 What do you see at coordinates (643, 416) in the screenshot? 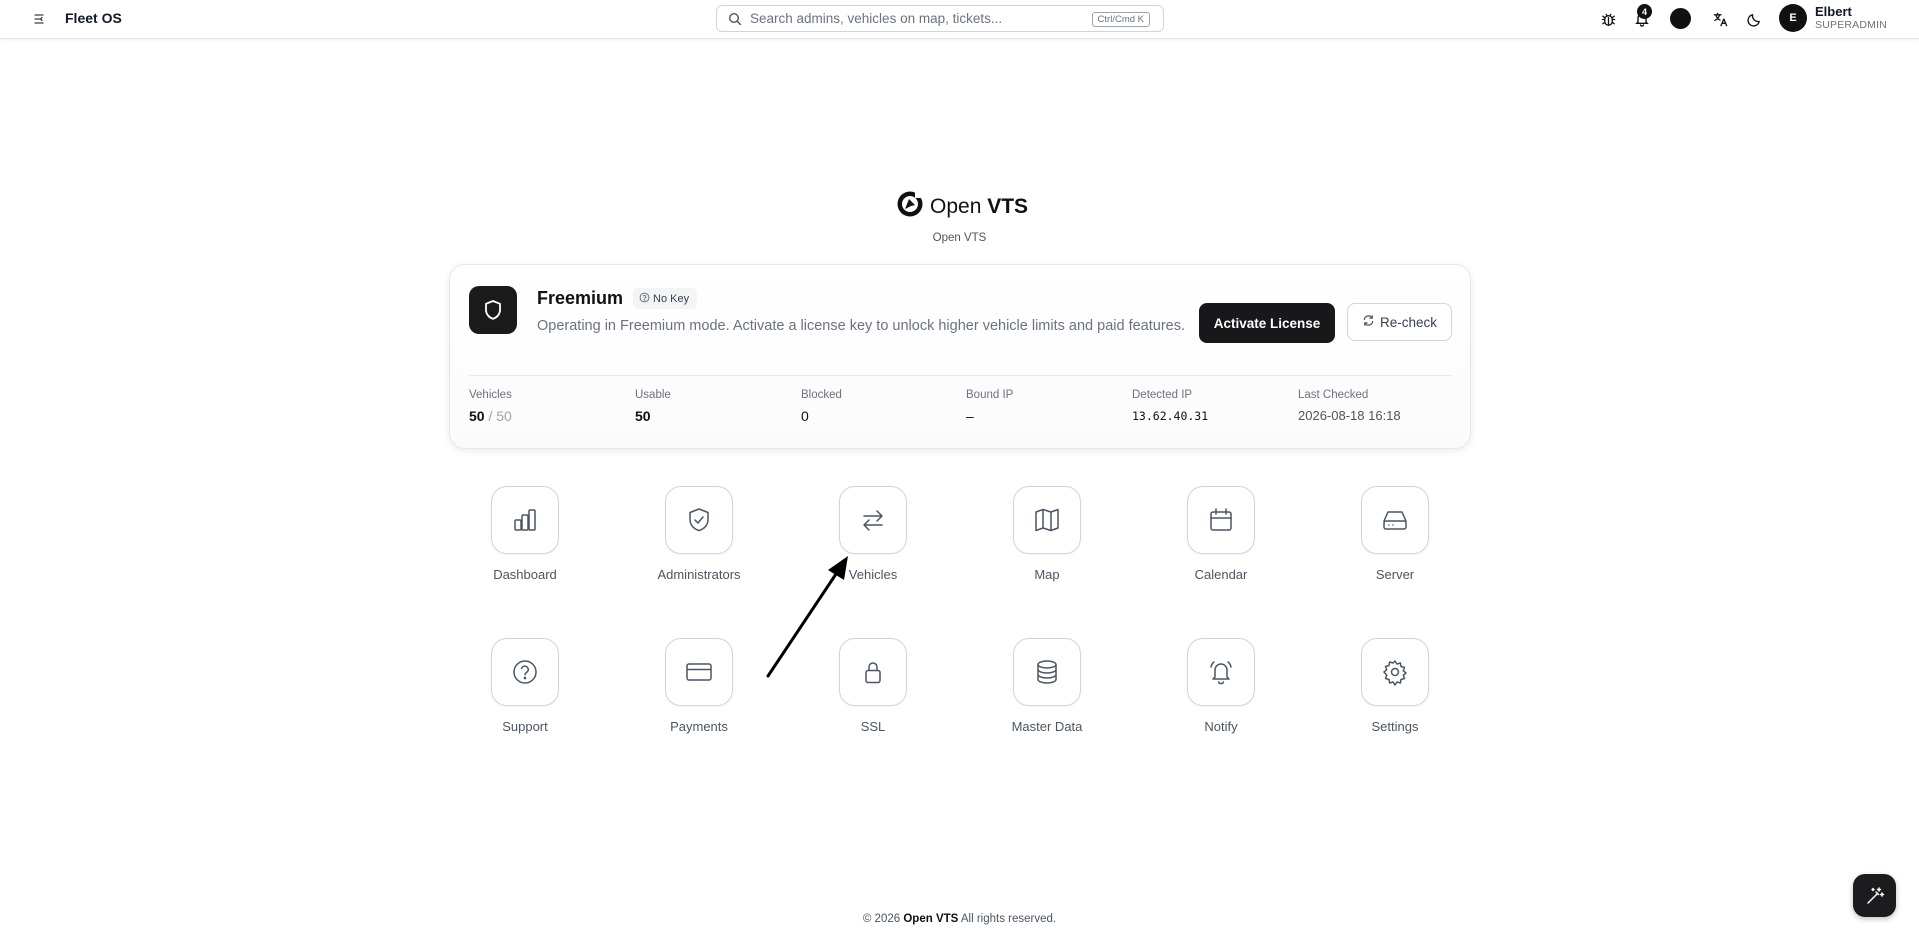
I see `stat-usable-value: 50` at bounding box center [643, 416].